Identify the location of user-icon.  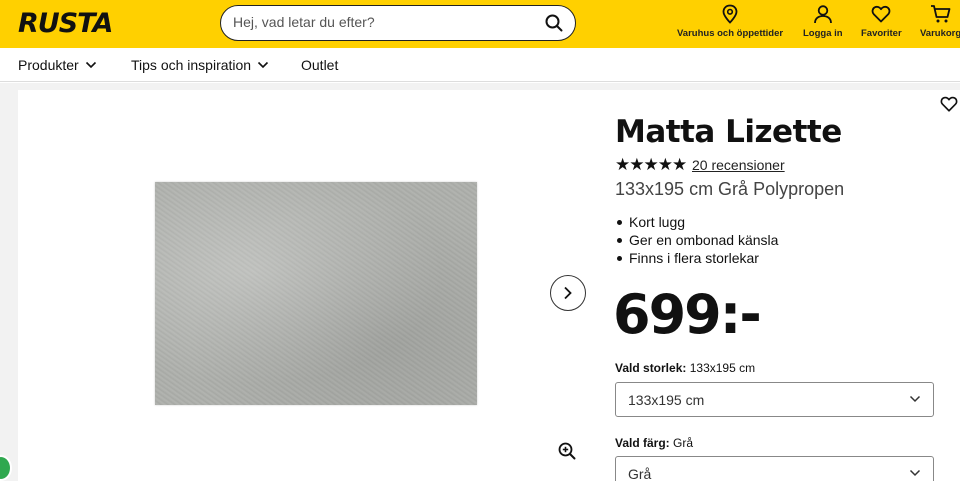
(822, 14).